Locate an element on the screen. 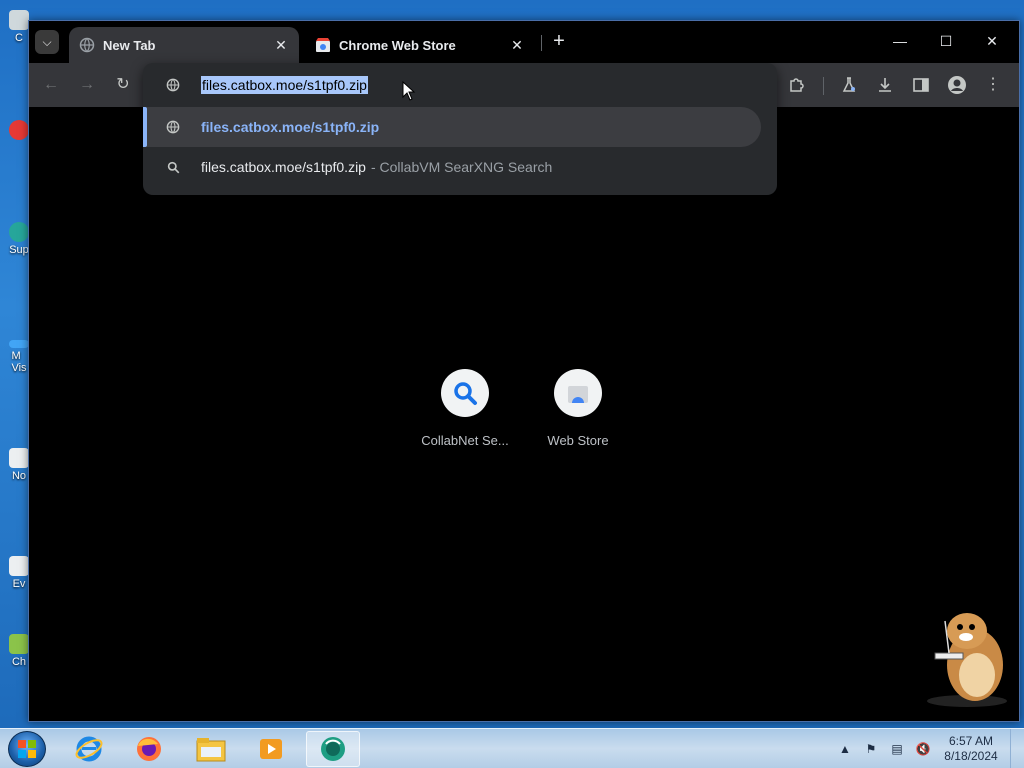  desktop-icon-5-label: No is located at coordinates (19, 476).